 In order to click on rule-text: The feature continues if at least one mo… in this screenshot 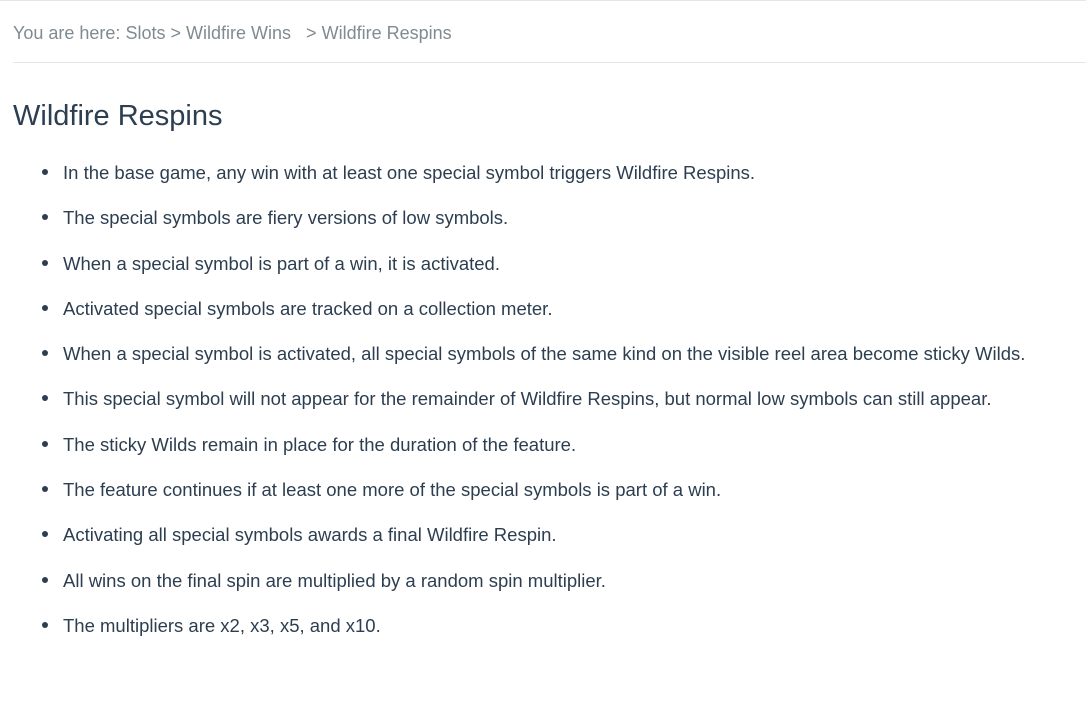, I will do `click(392, 490)`.